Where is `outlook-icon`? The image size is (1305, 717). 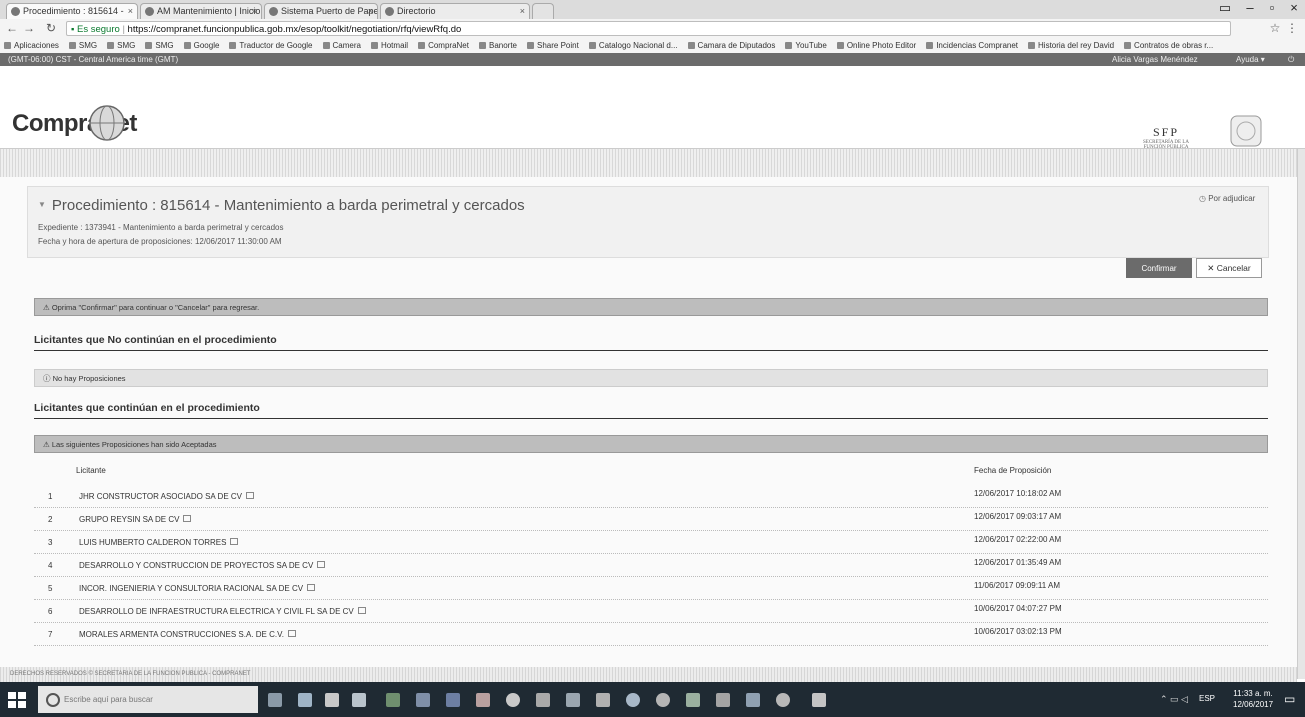 outlook-icon is located at coordinates (423, 700).